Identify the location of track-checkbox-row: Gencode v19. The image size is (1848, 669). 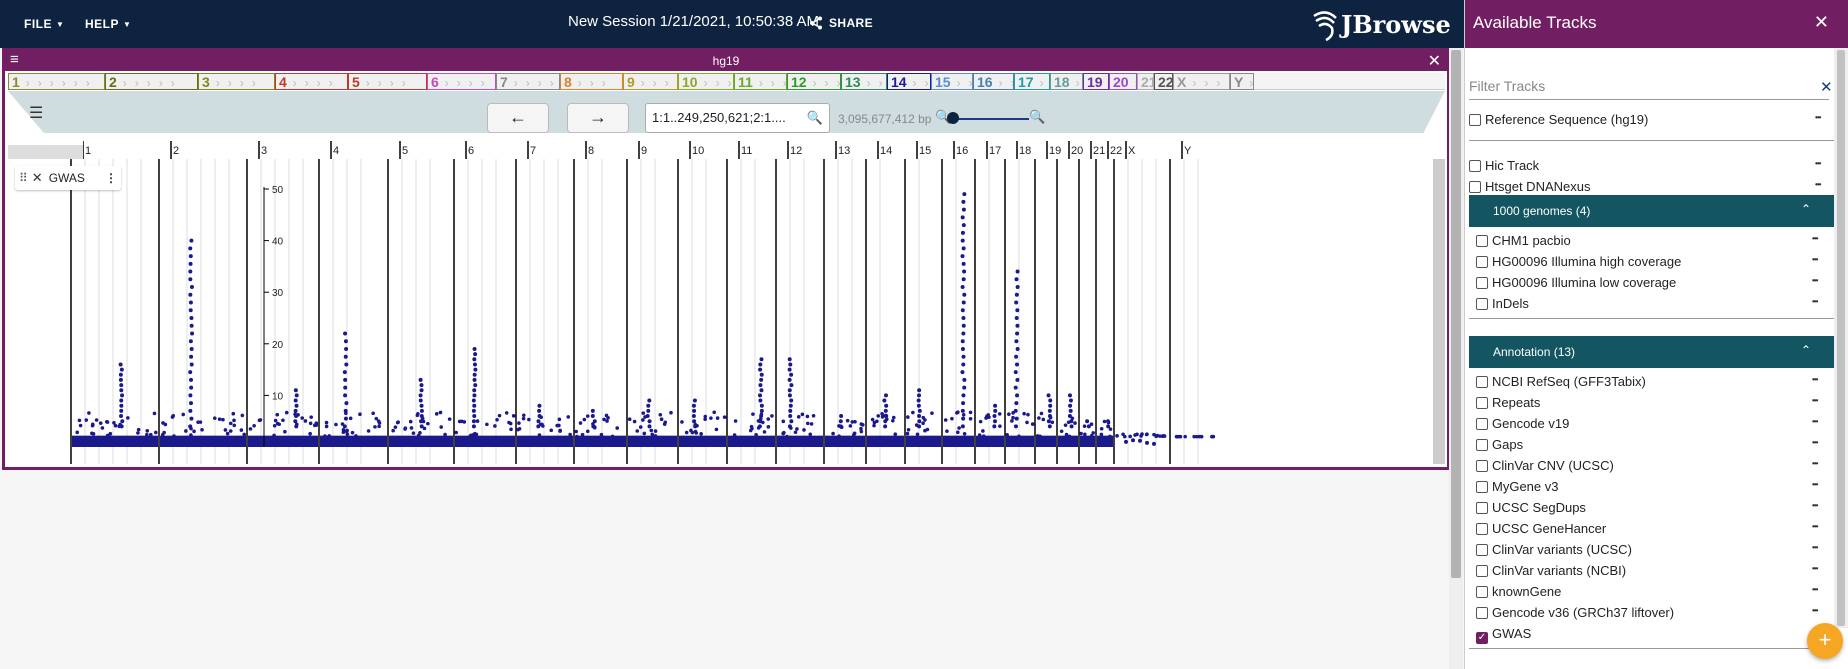
(1522, 423).